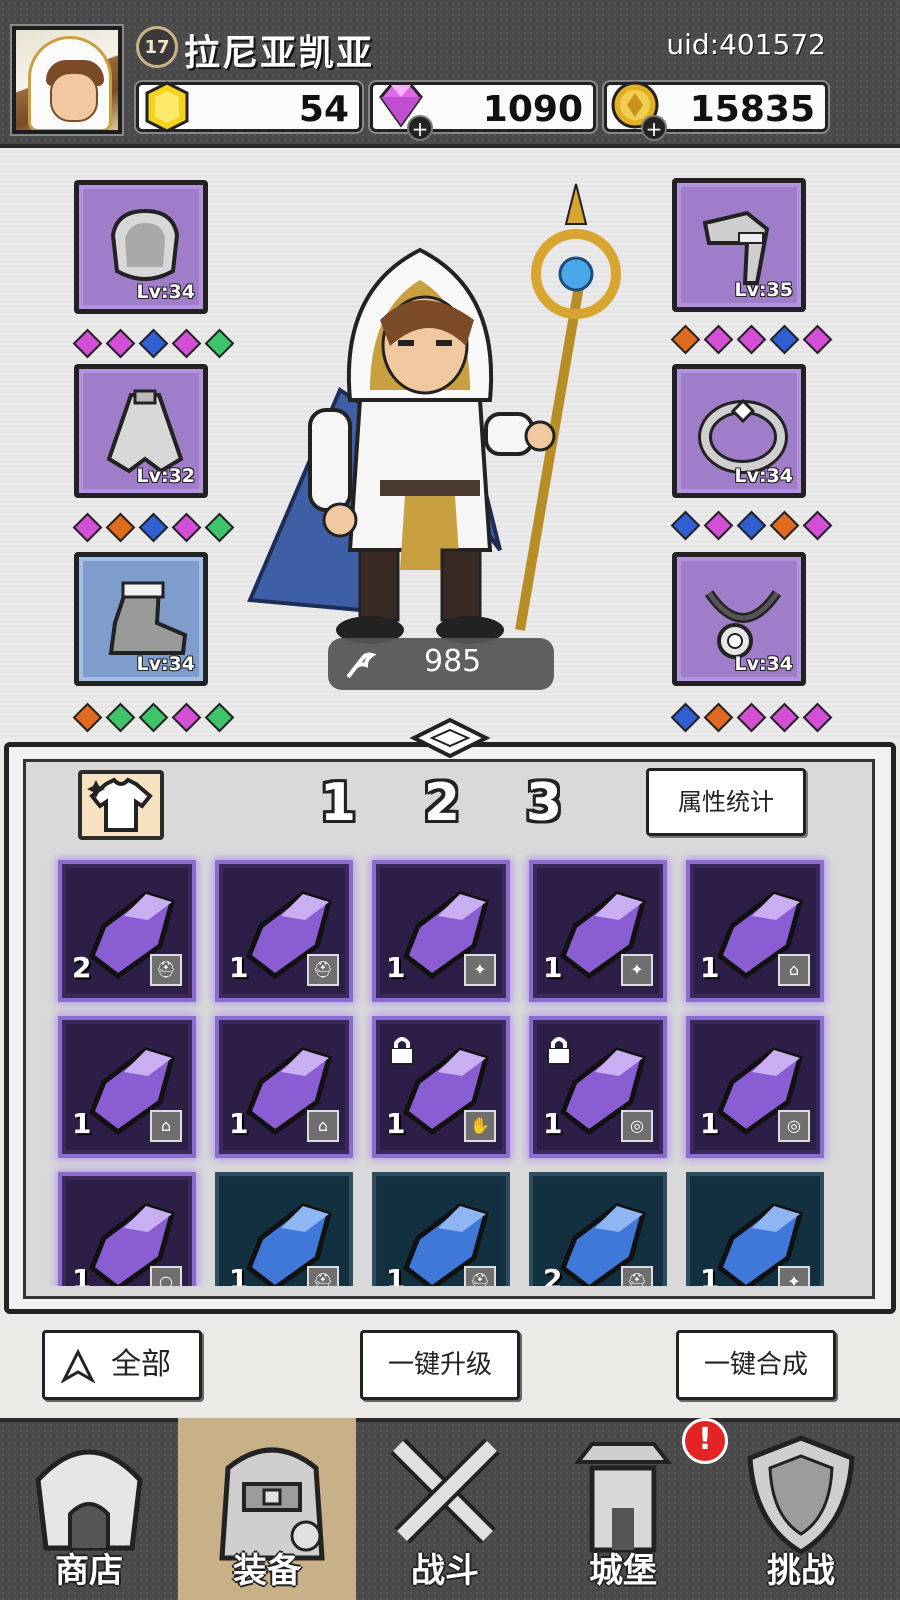  I want to click on appearance-button, so click(121, 805).